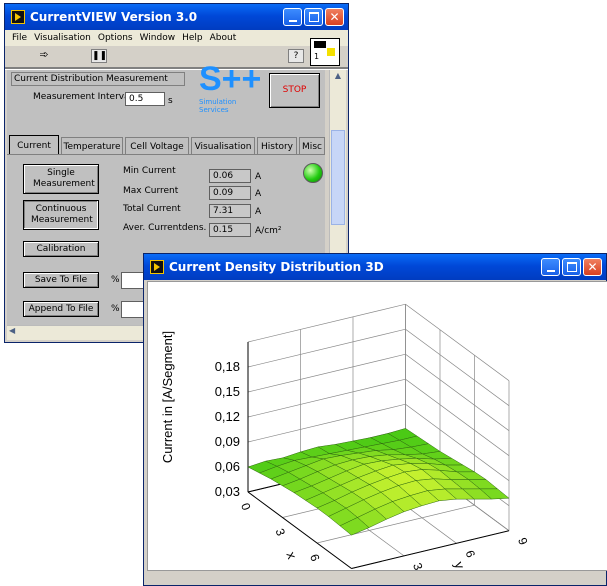 This screenshot has width=607, height=586. What do you see at coordinates (223, 38) in the screenshot?
I see `menu-about: About` at bounding box center [223, 38].